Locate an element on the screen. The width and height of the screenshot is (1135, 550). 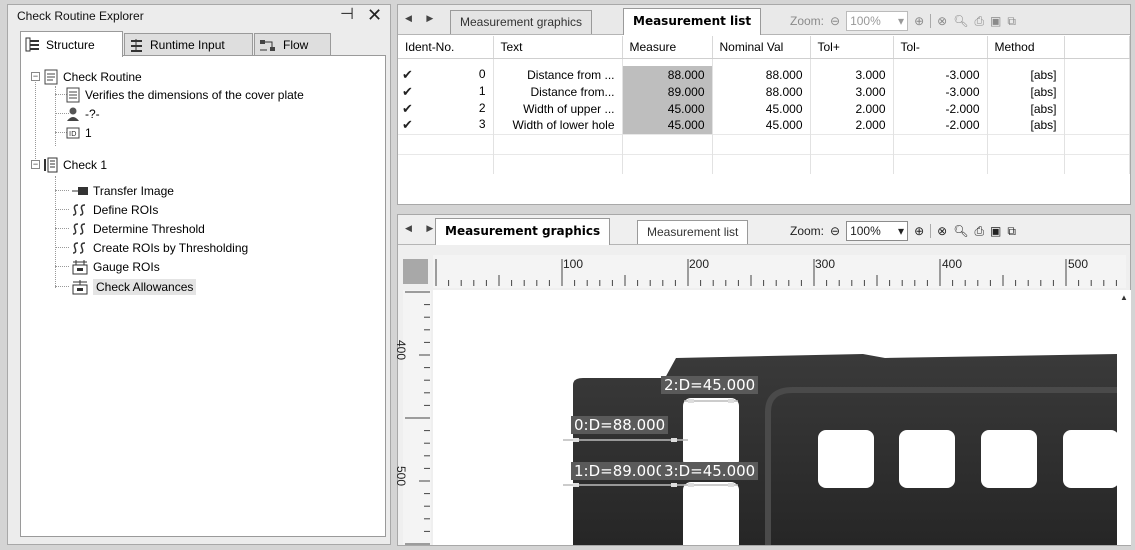
zoom-value: 100% is located at coordinates (865, 21).